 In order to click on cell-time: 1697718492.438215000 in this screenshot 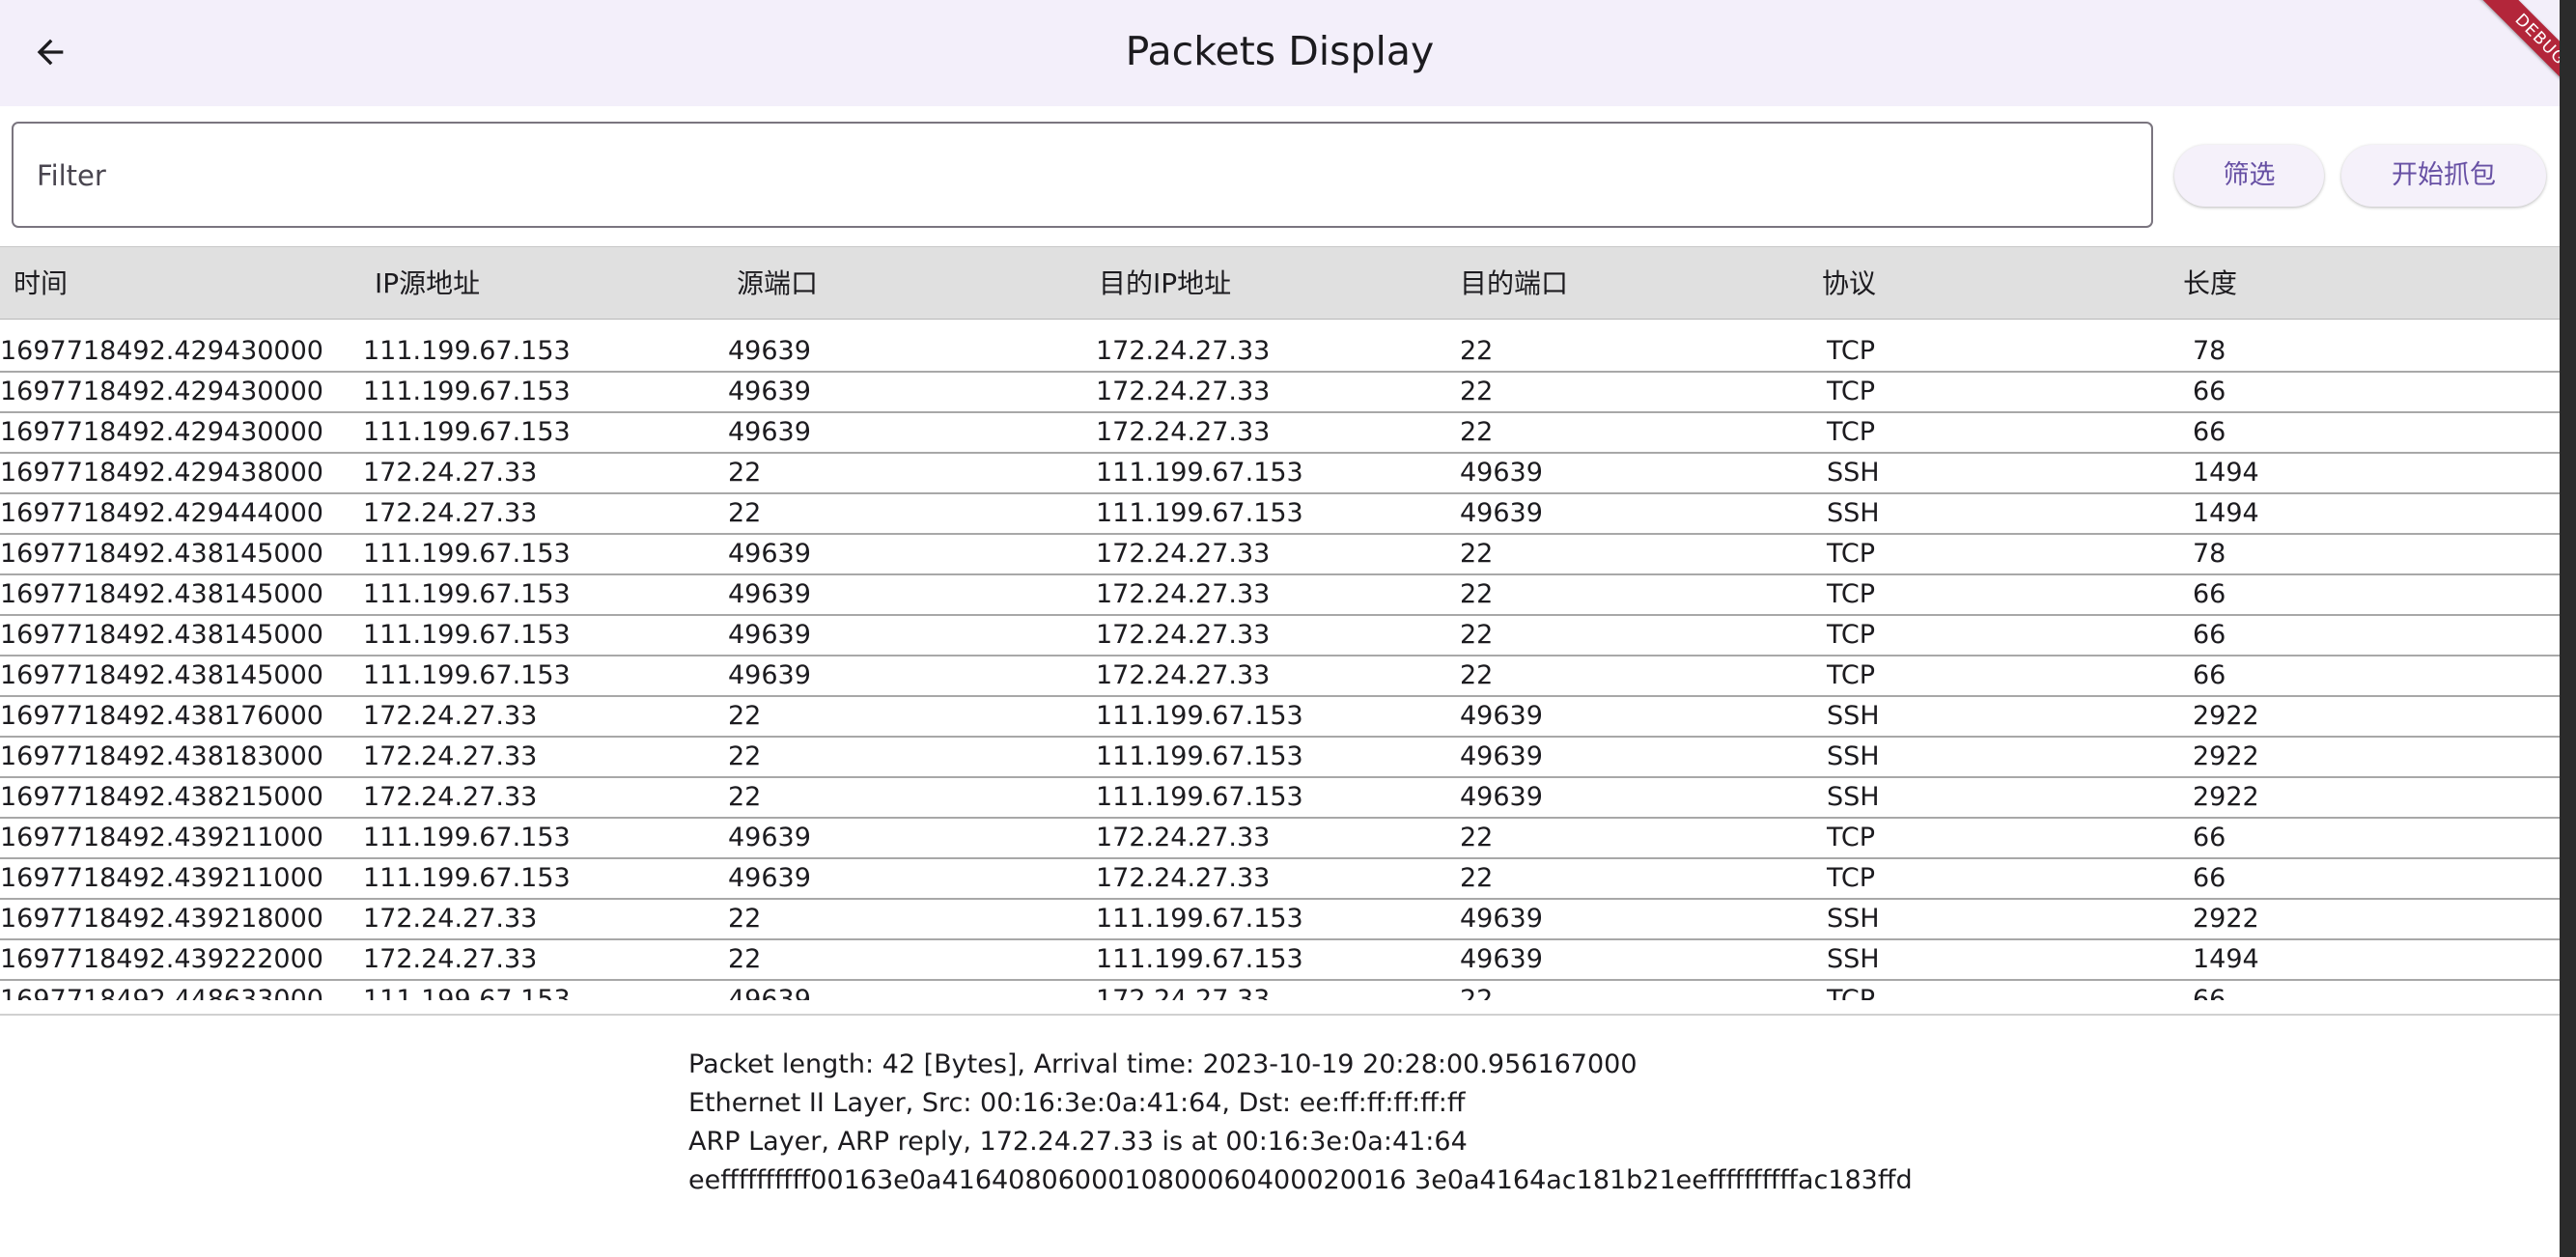, I will do `click(162, 797)`.